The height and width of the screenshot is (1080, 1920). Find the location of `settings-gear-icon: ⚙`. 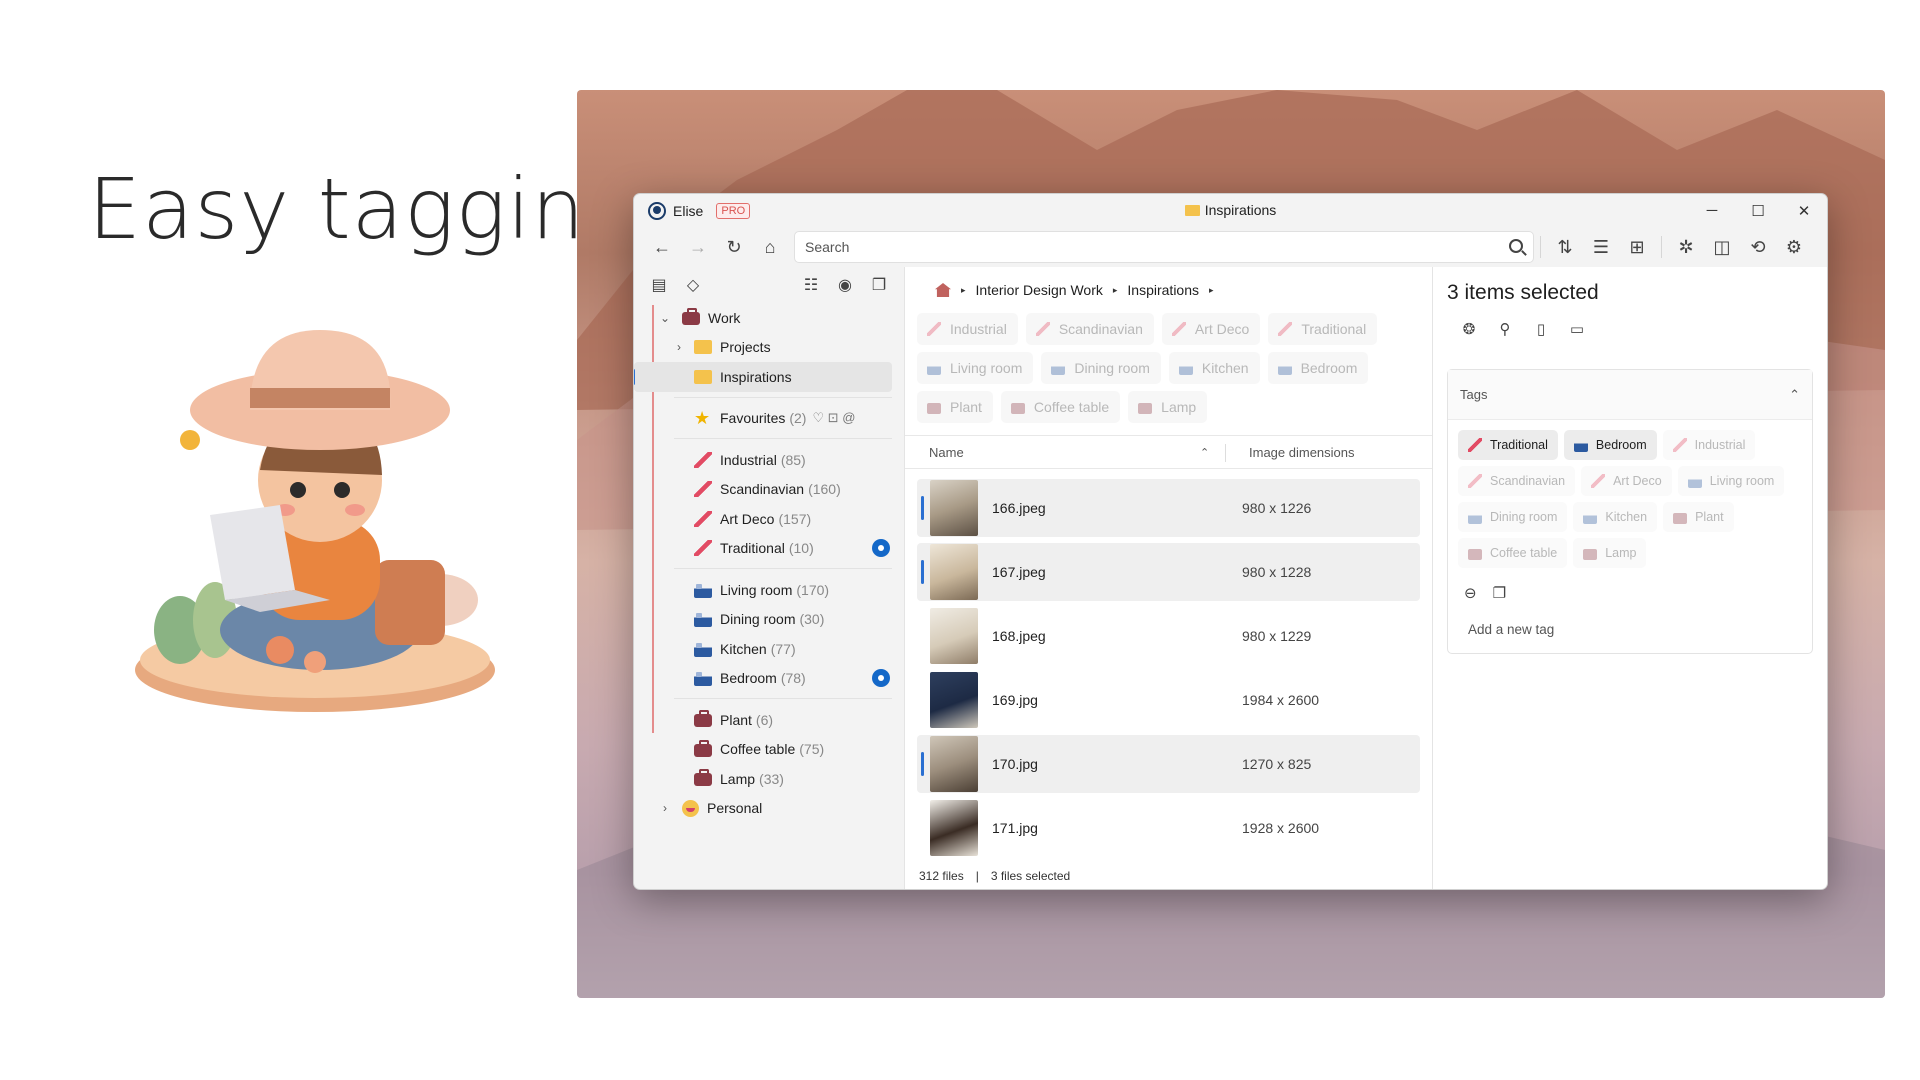

settings-gear-icon: ⚙ is located at coordinates (1794, 247).